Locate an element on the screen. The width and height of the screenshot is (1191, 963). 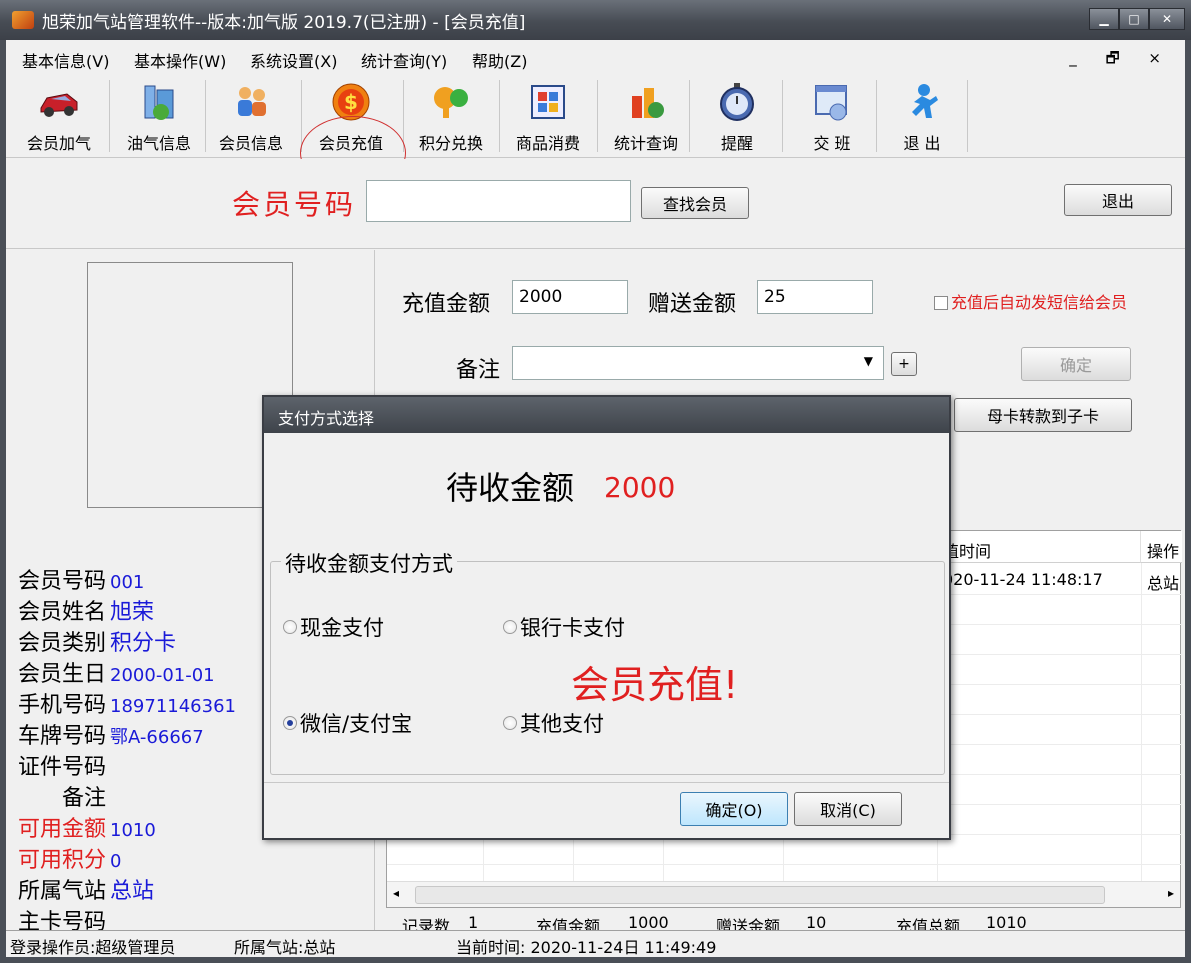
member-field-label: 备注 is located at coordinates (62, 798).